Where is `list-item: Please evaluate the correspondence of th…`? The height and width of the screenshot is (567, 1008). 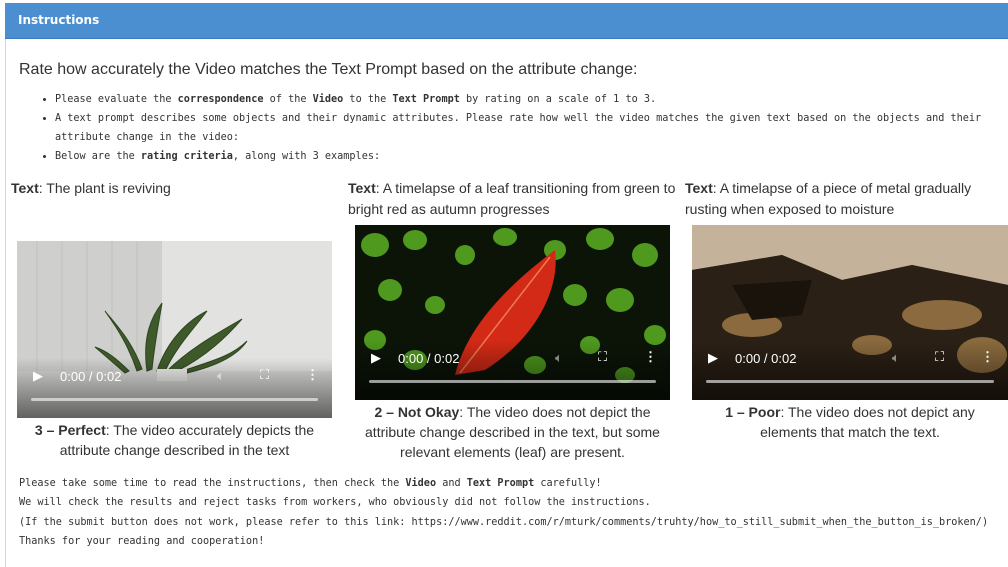
list-item: Please evaluate the correspondence of th… is located at coordinates (530, 99).